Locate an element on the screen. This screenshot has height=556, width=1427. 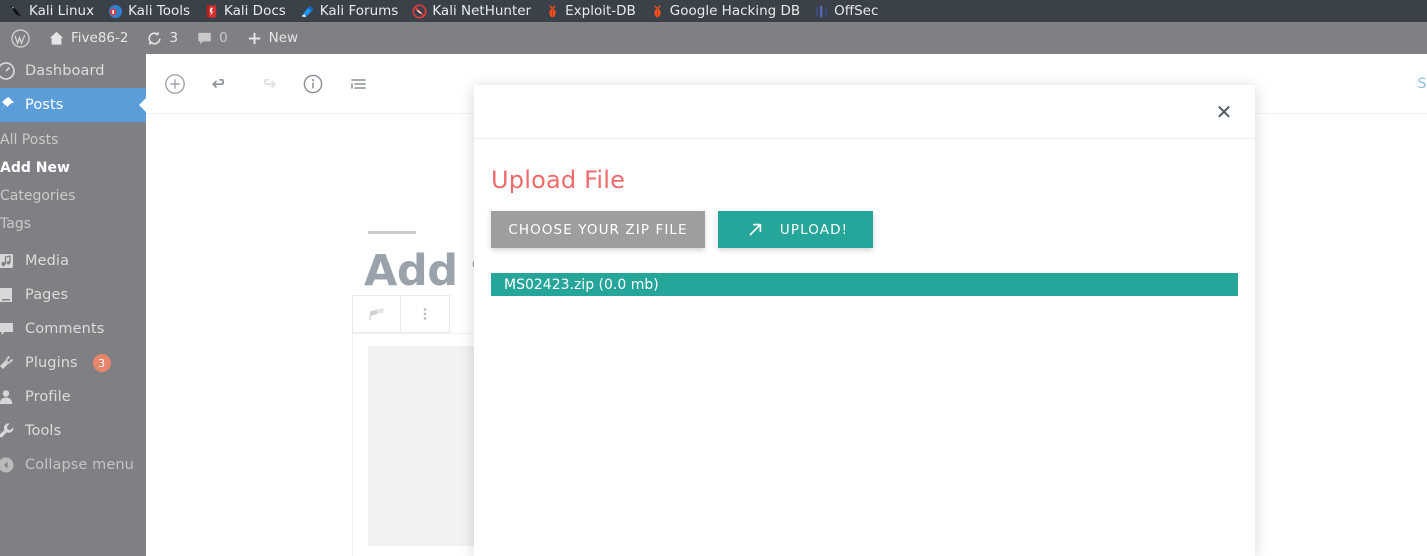
sidebar-subitem-add-new: Add New is located at coordinates (73, 168).